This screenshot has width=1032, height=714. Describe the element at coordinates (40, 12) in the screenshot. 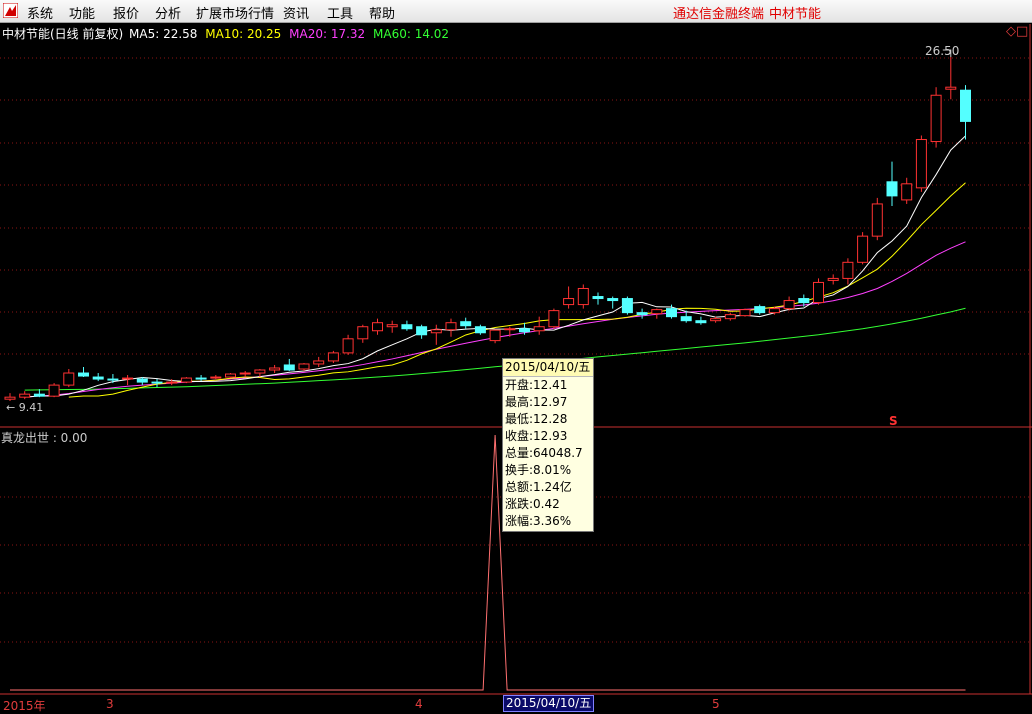

I see `menu-system: 系统` at that location.